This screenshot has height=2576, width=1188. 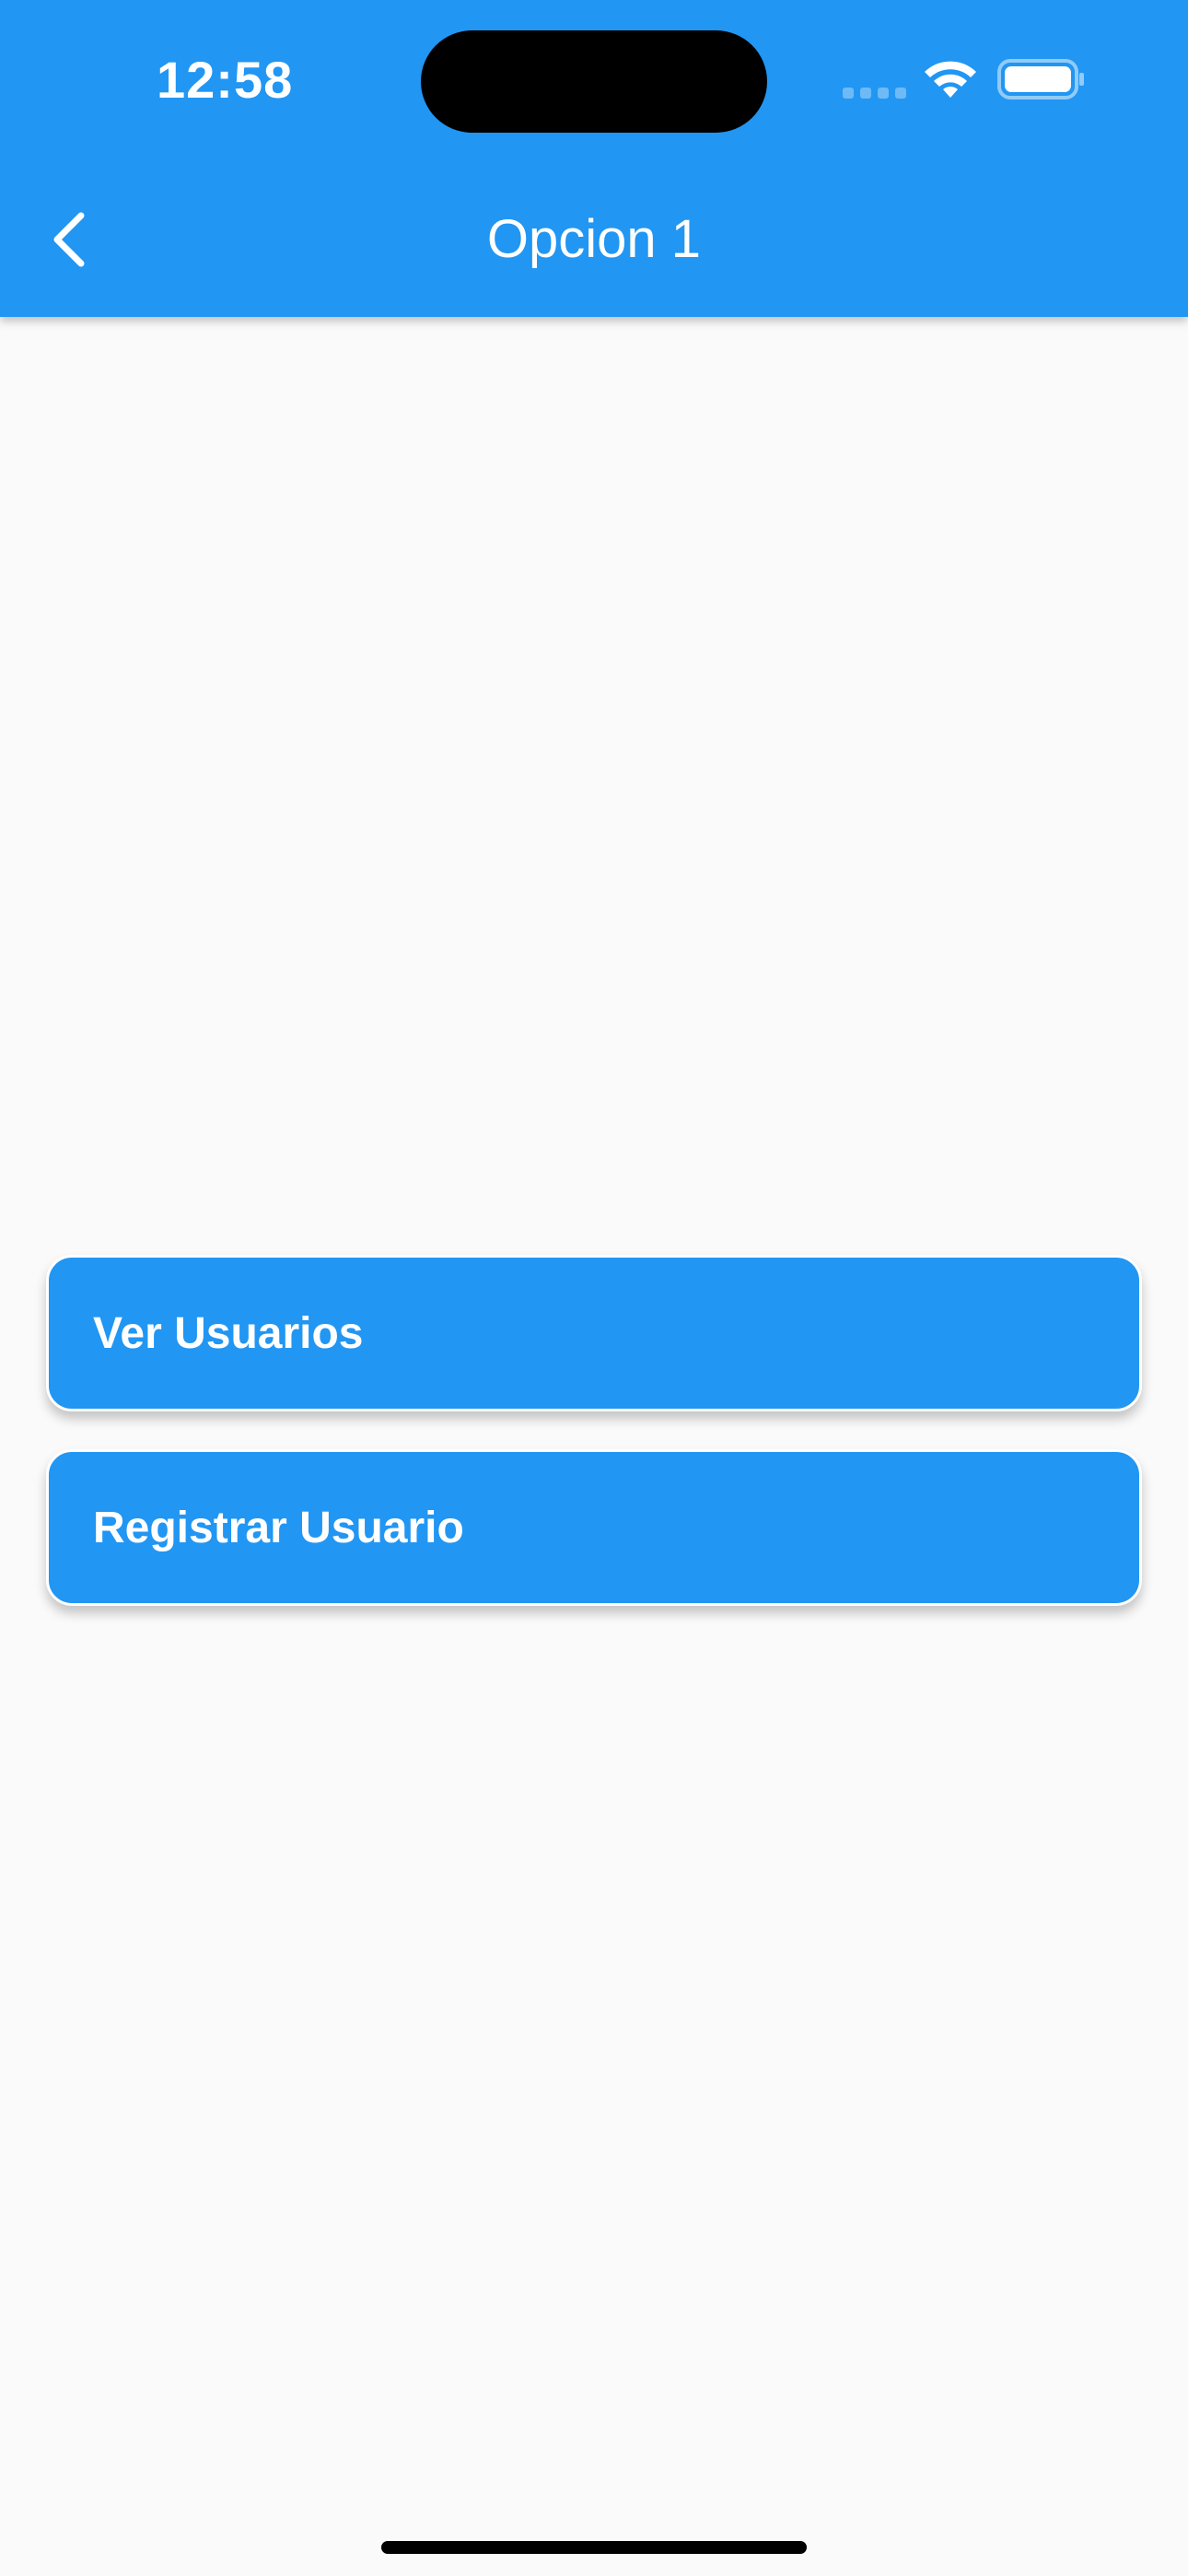 What do you see at coordinates (594, 1527) in the screenshot?
I see `registrar-usuario-button: Registrar Usuario` at bounding box center [594, 1527].